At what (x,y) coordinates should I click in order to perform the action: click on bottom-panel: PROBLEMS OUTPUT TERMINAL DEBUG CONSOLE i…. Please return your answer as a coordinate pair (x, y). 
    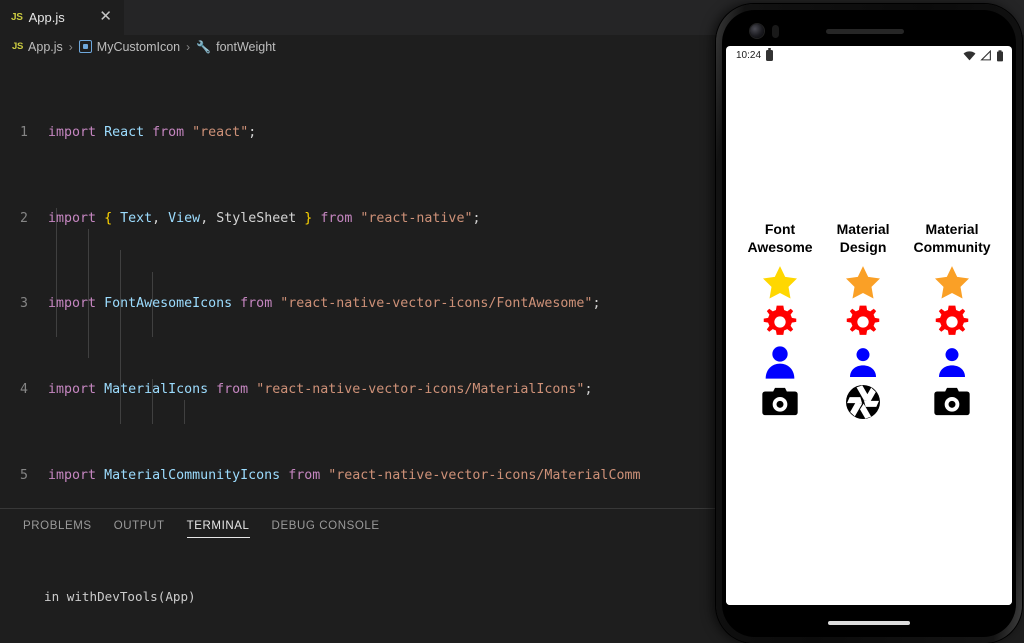
    Looking at the image, I should click on (359, 575).